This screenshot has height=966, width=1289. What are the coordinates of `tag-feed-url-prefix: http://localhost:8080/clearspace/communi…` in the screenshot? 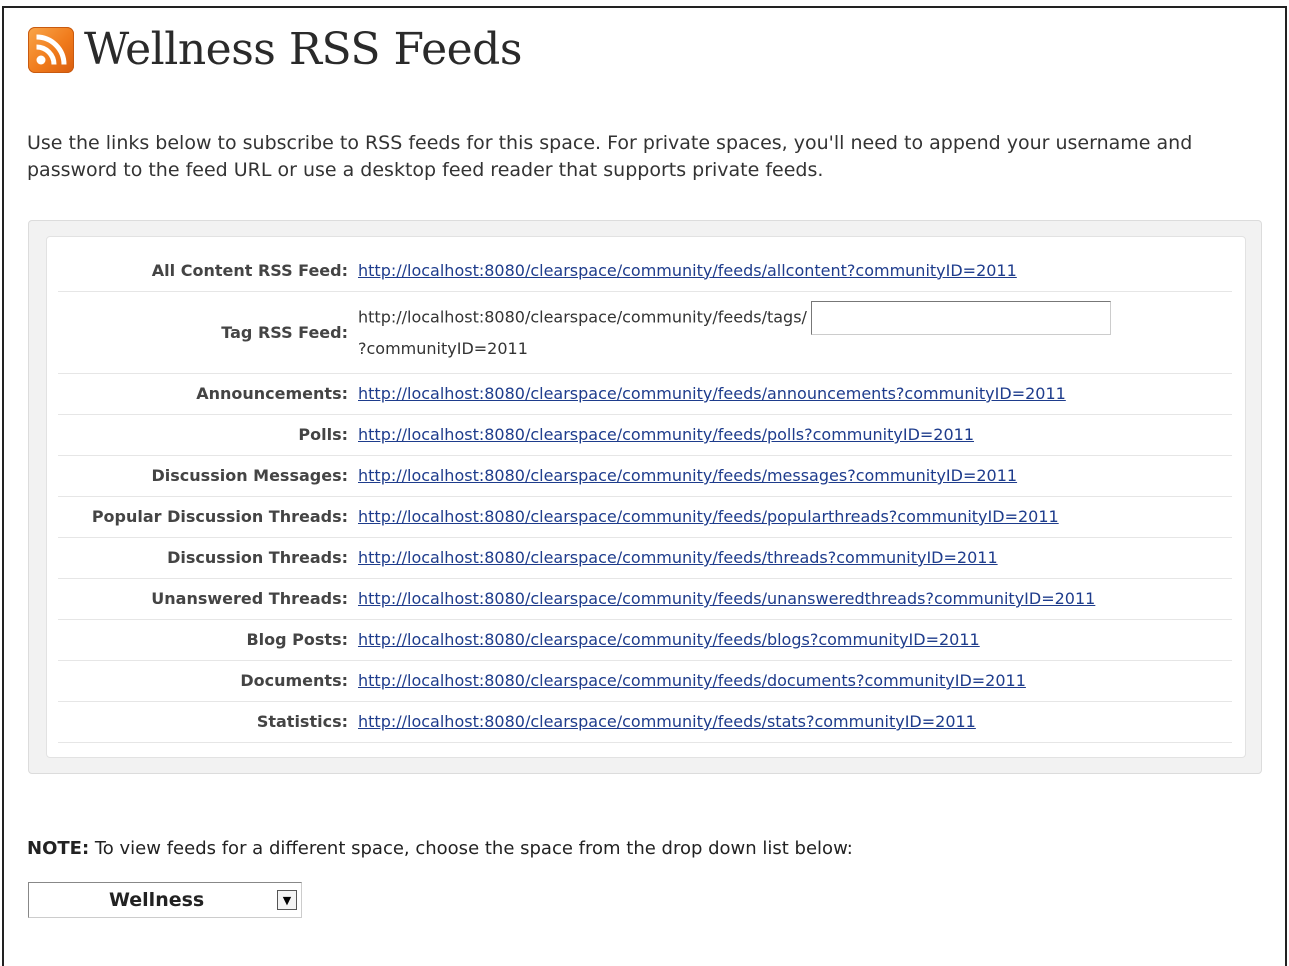 It's located at (582, 317).